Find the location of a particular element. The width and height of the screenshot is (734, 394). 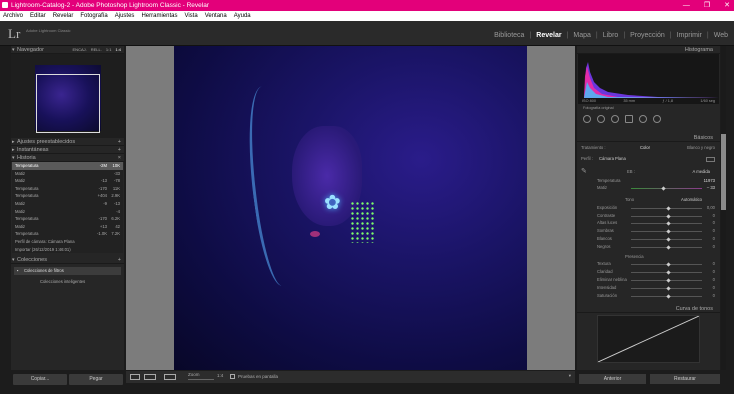

spot-removal-icon is located at coordinates (601, 119).